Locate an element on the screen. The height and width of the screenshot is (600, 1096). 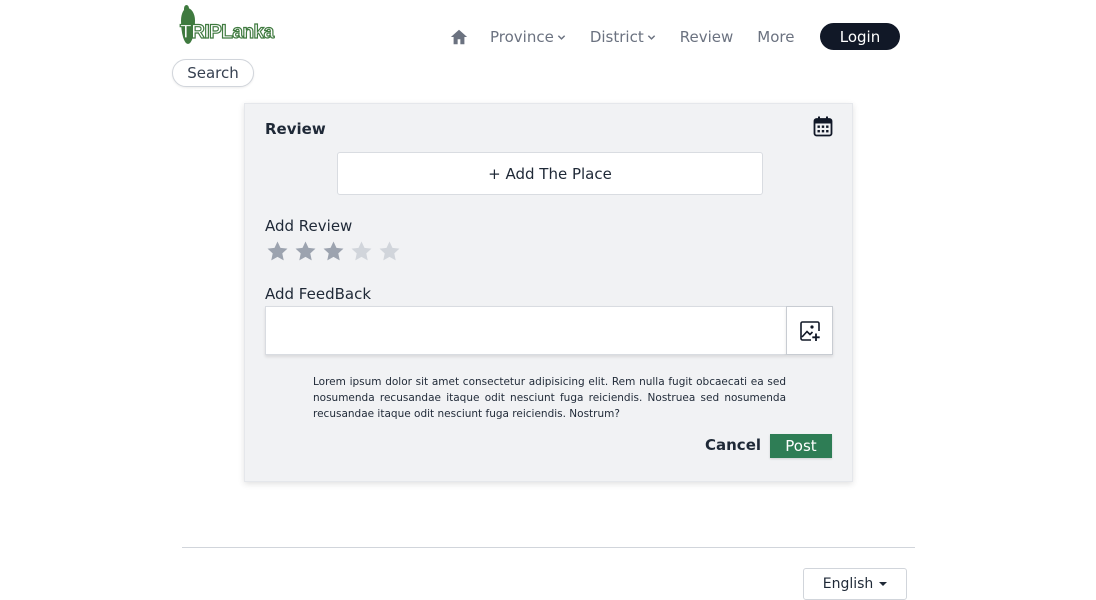
language-selector: English is located at coordinates (855, 584).